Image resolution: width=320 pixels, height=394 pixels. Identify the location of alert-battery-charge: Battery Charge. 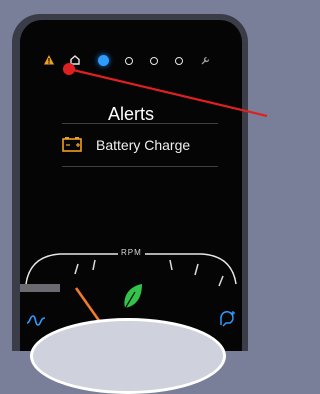
(142, 146).